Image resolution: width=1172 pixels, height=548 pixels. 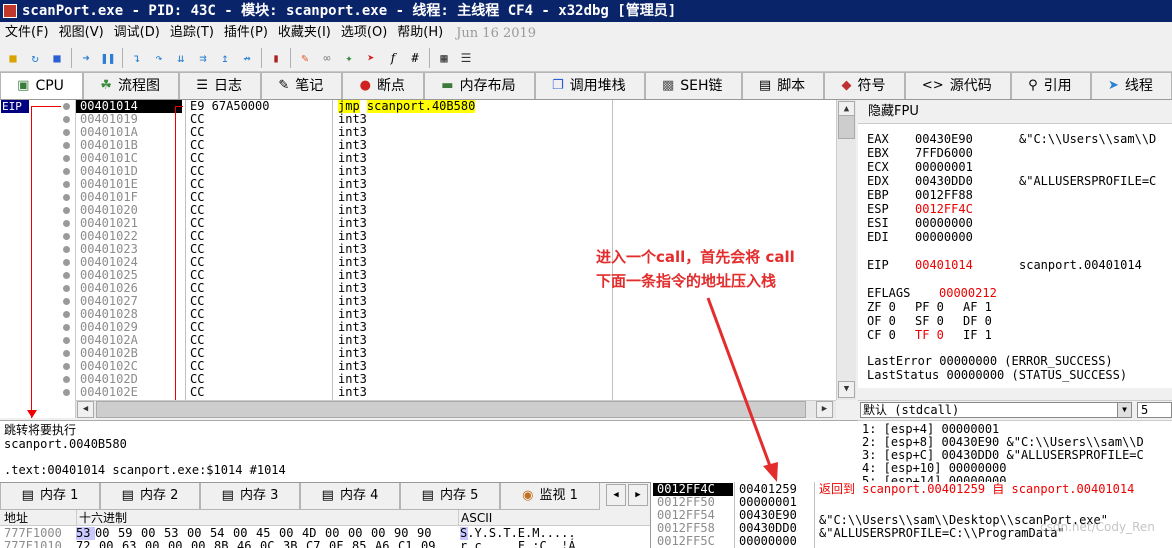 I want to click on stop-icon: ■, so click(x=57, y=58).